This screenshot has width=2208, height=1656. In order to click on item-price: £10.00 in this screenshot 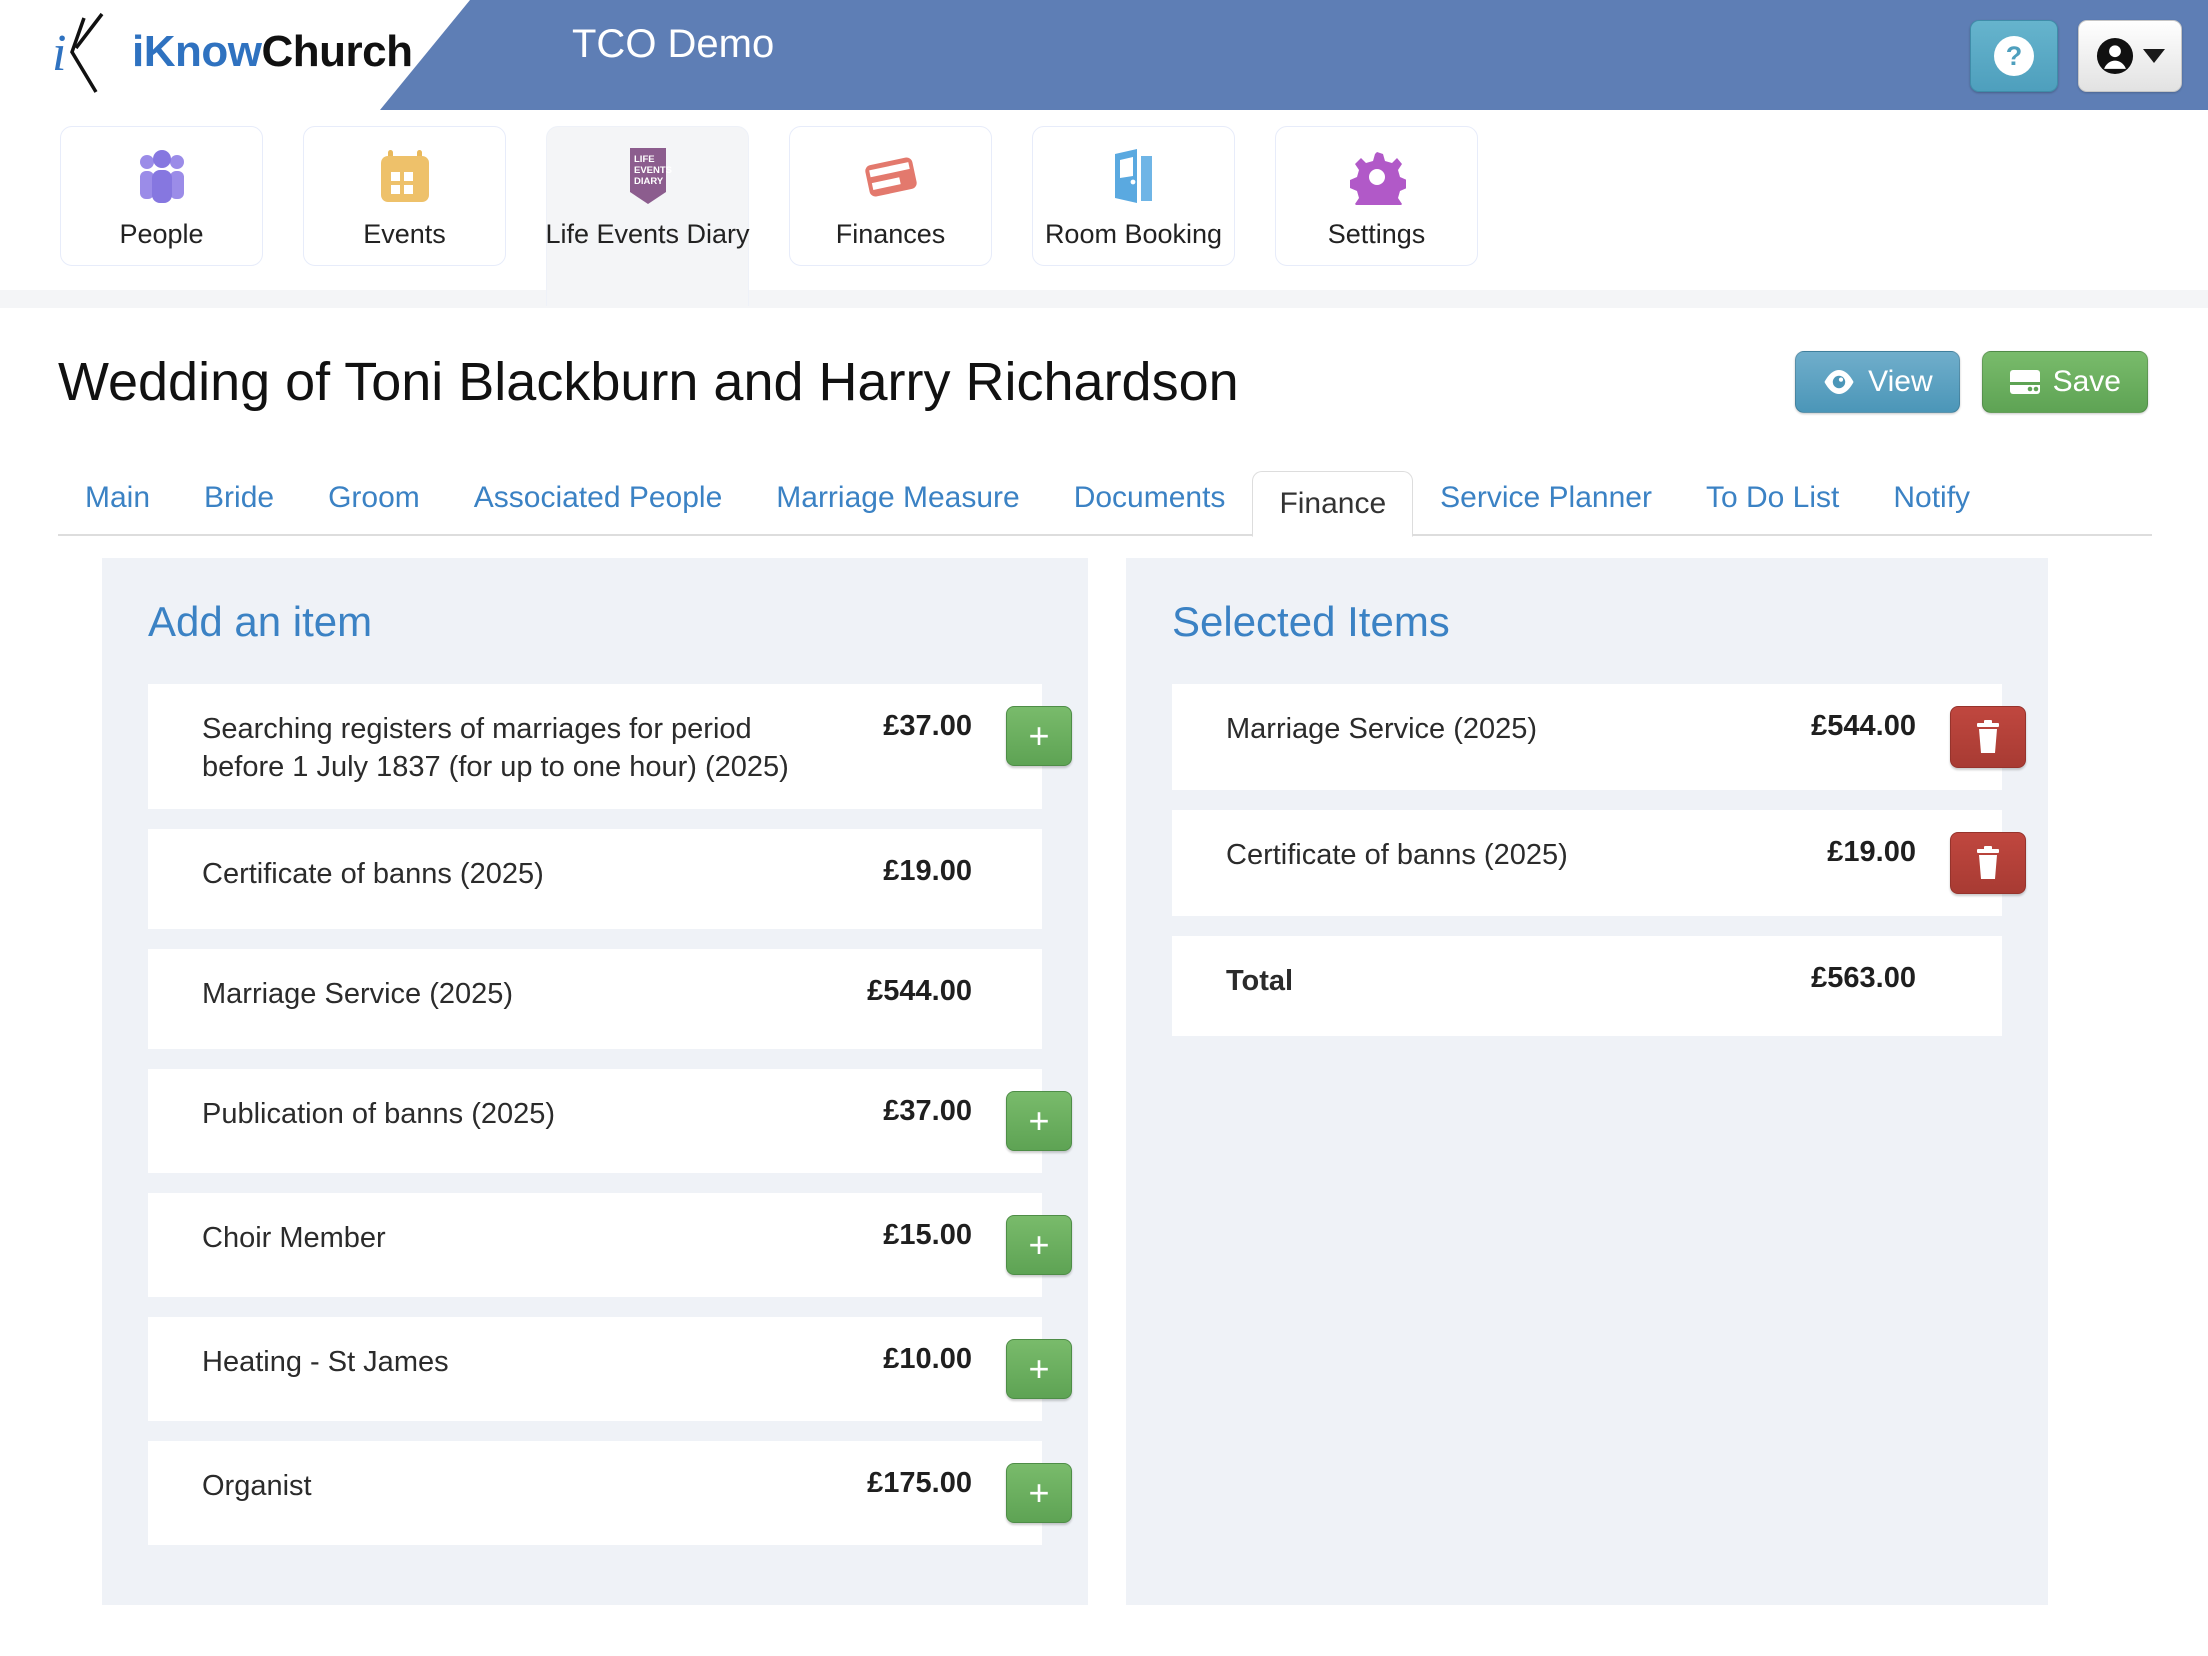, I will do `click(927, 1358)`.